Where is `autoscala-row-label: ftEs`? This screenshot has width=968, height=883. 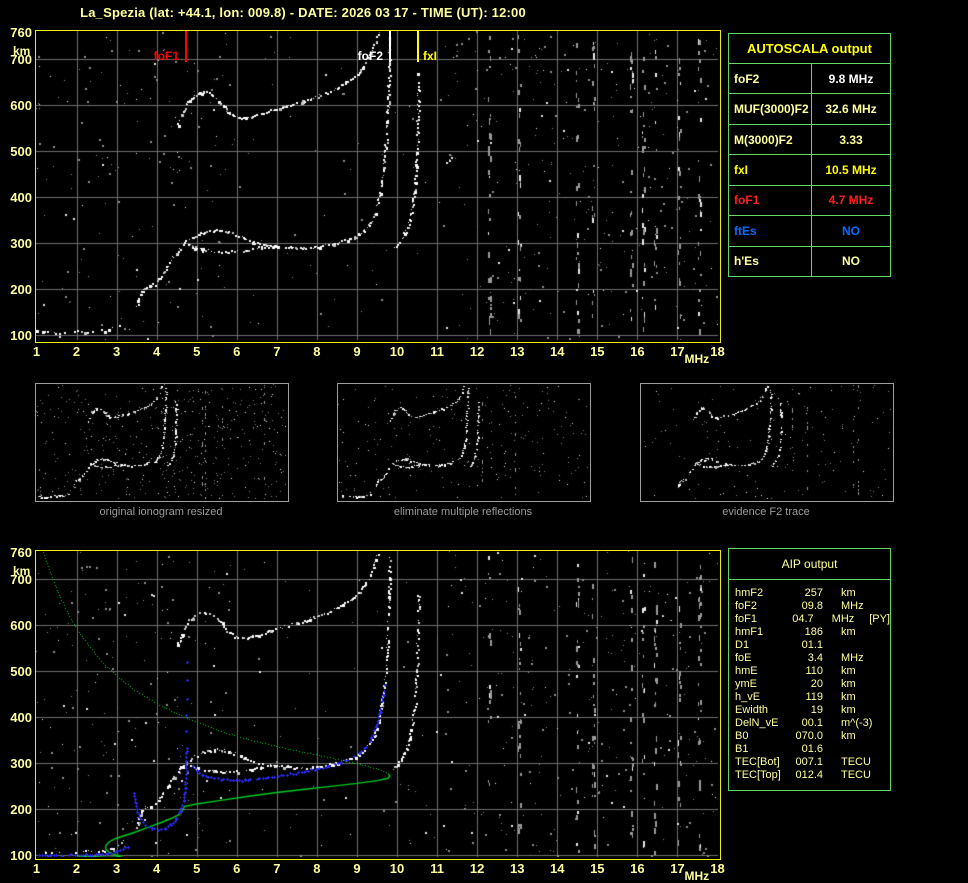
autoscala-row-label: ftEs is located at coordinates (770, 231).